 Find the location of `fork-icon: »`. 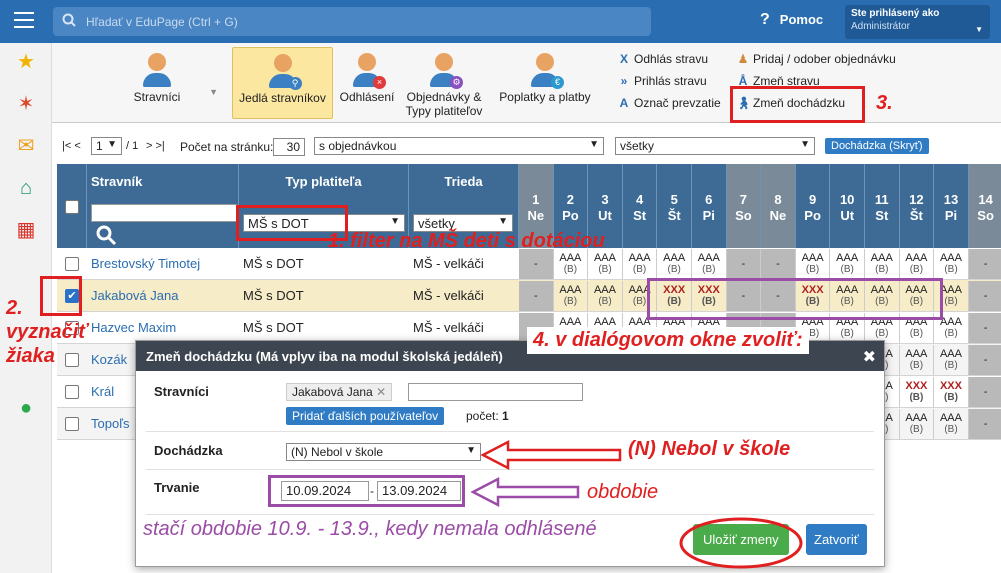

fork-icon: » is located at coordinates (624, 81).